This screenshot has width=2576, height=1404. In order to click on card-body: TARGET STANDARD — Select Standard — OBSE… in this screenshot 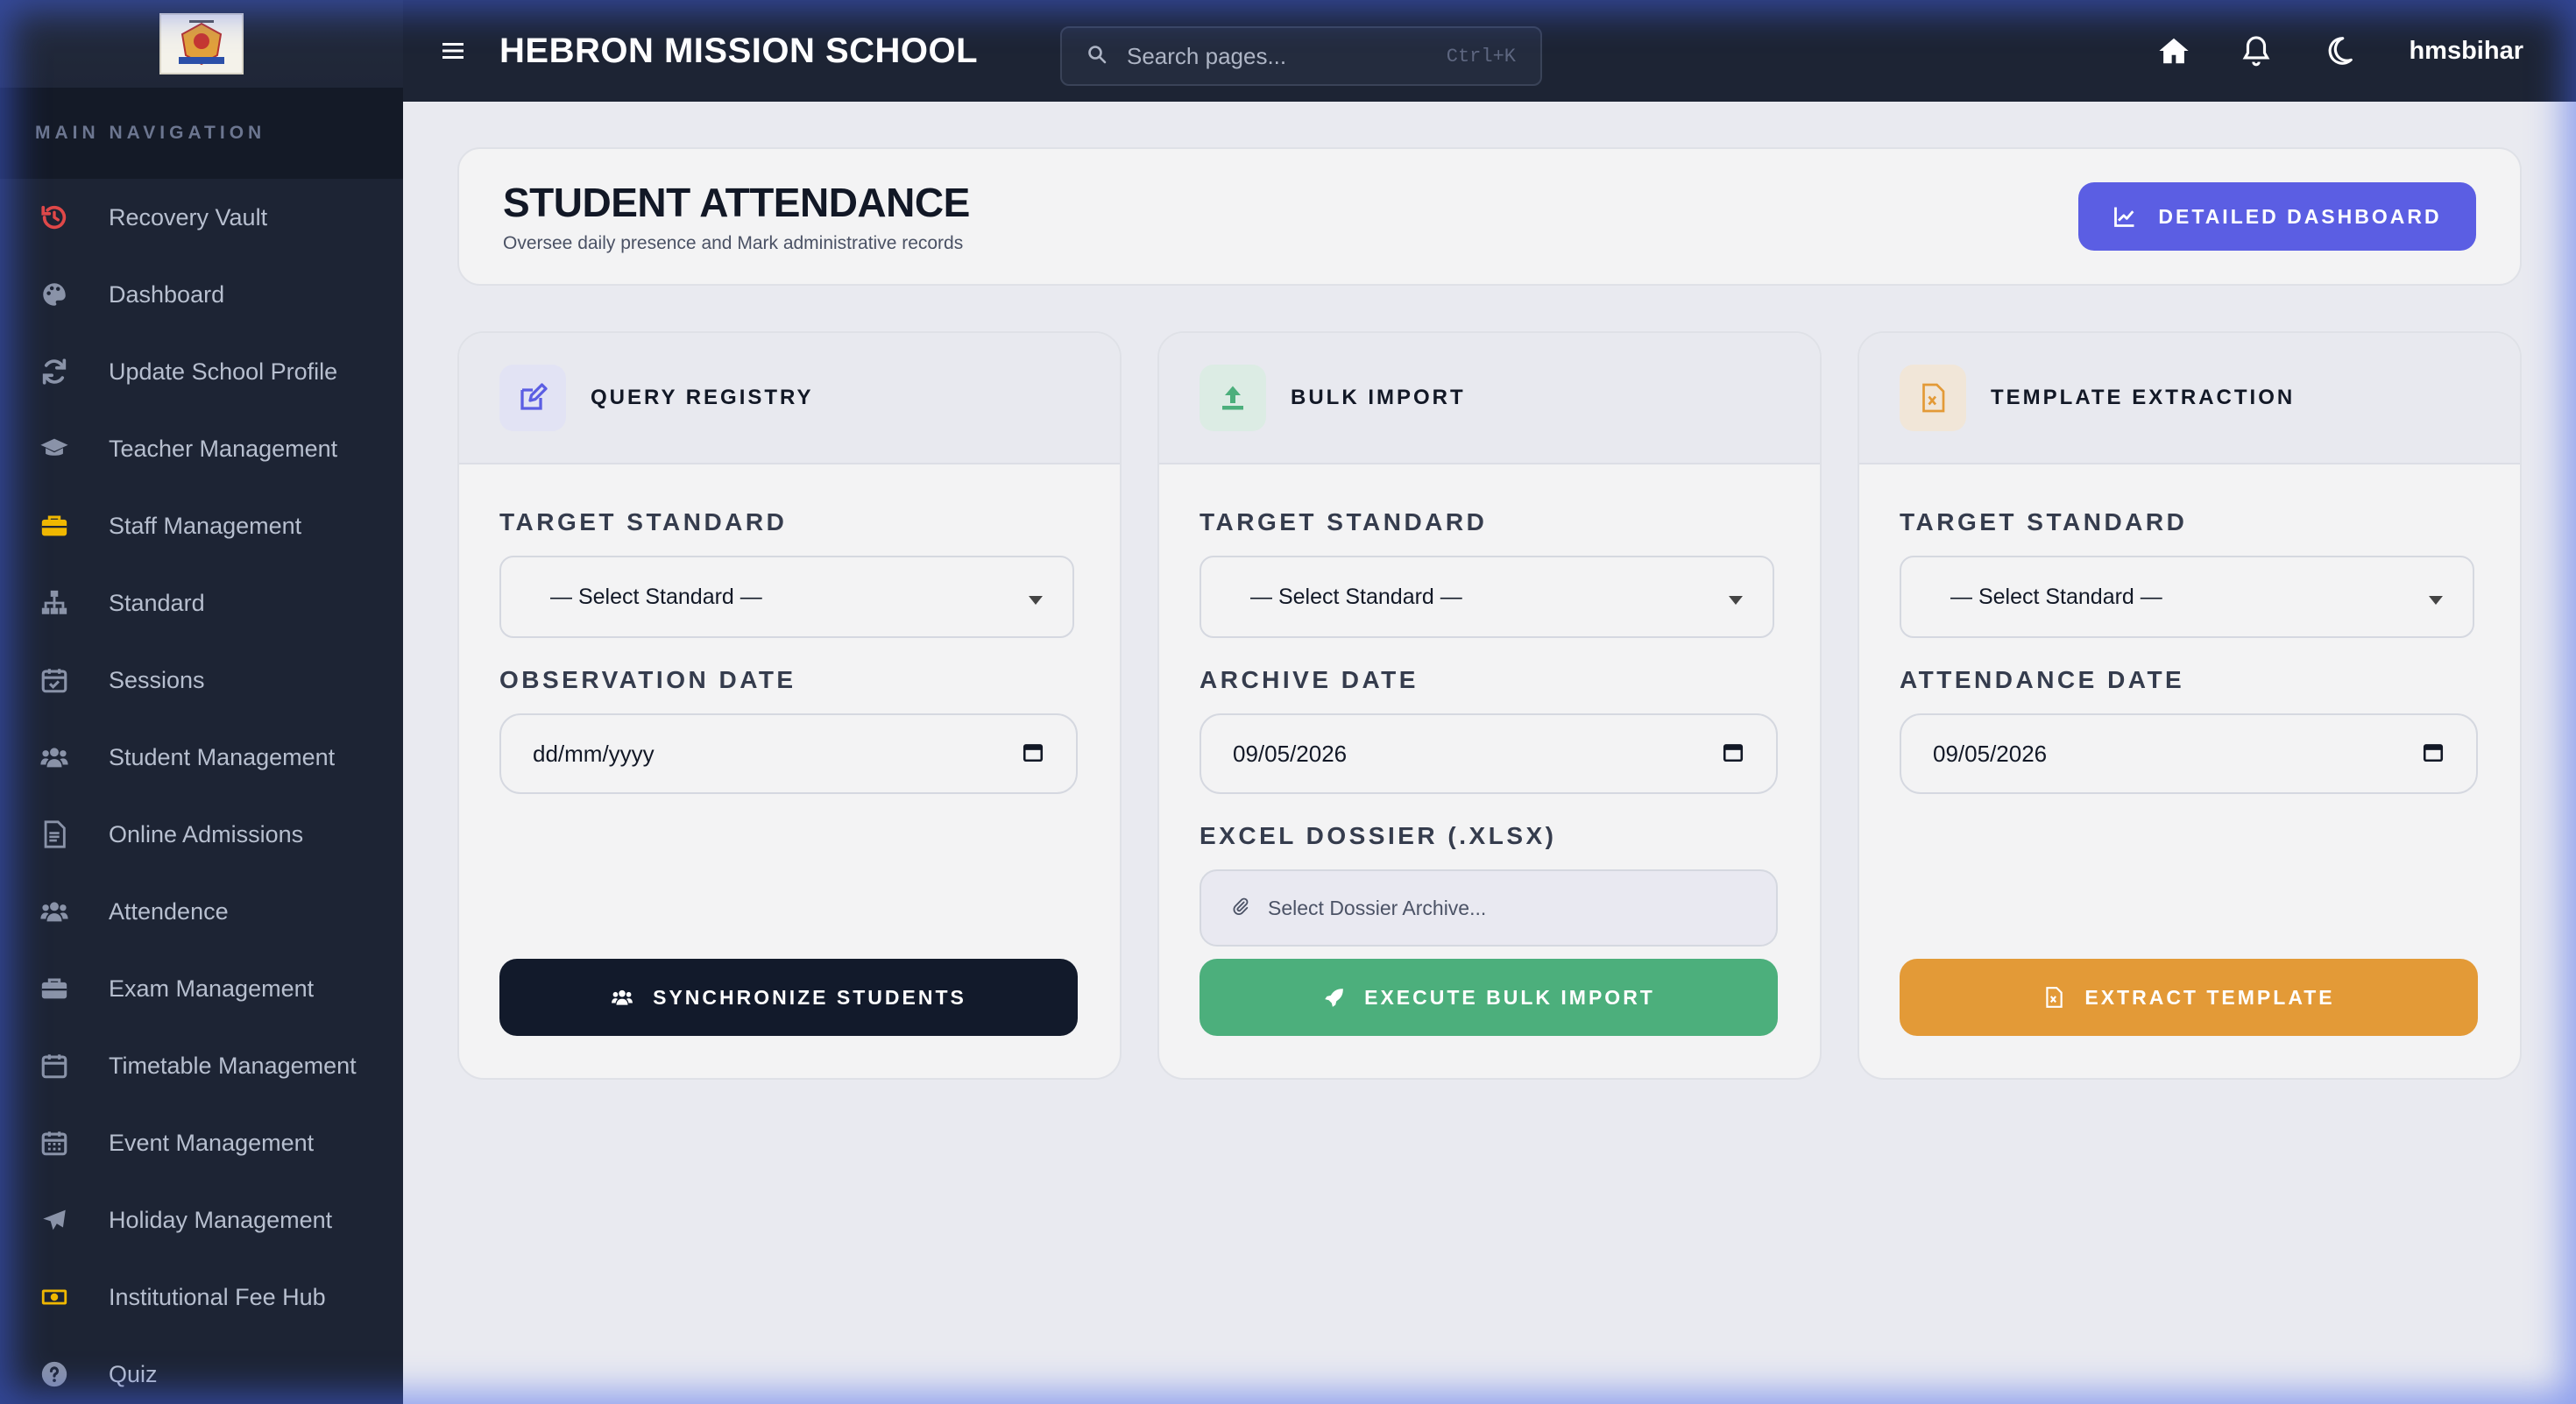, I will do `click(789, 629)`.